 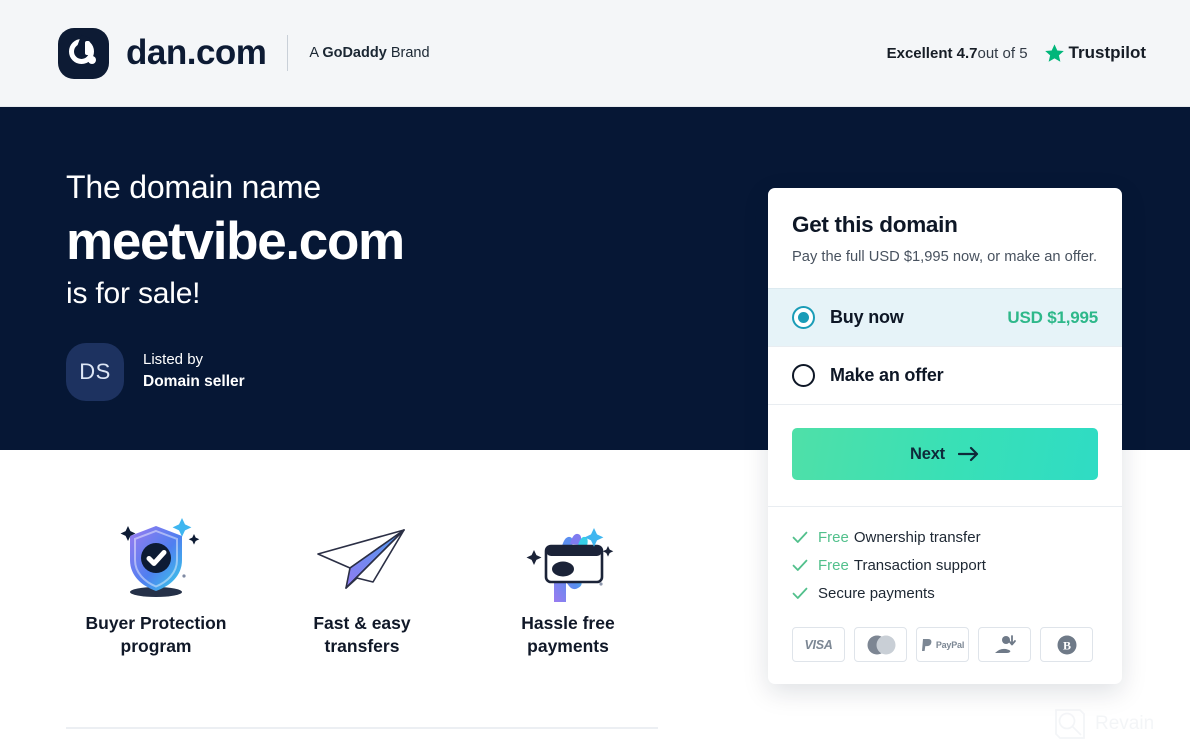 I want to click on perk-text: Ownership transfer, so click(x=917, y=538).